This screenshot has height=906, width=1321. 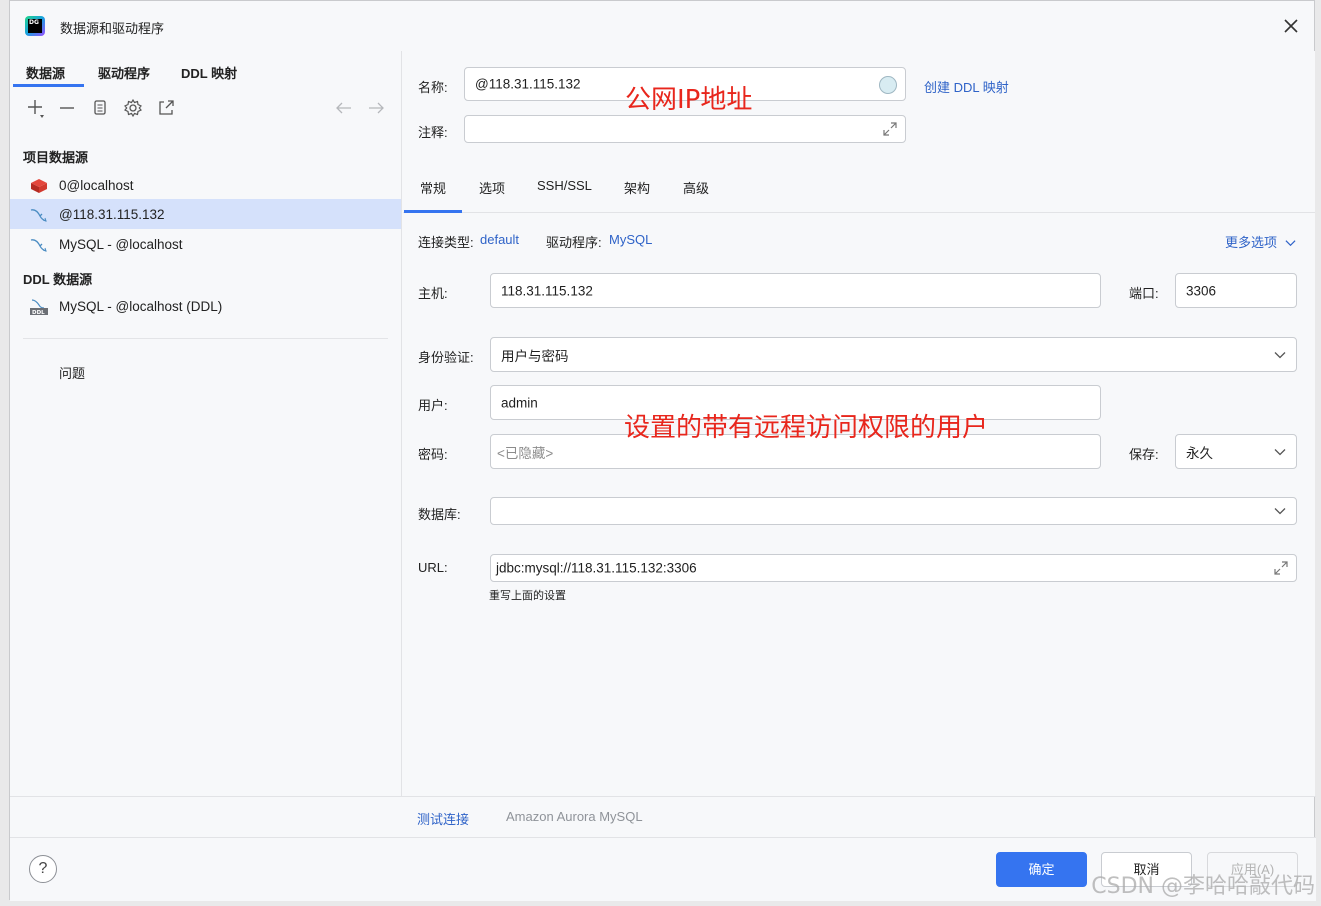 What do you see at coordinates (433, 187) in the screenshot?
I see `tab-general: 常规` at bounding box center [433, 187].